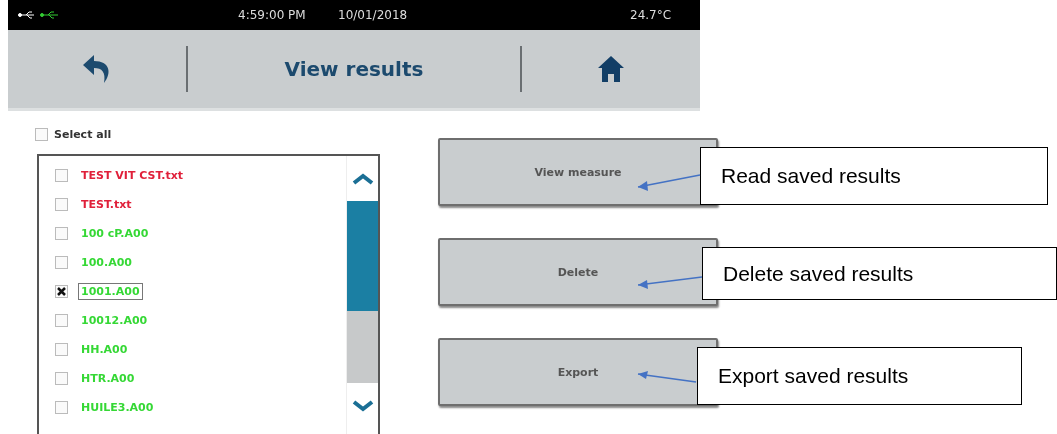  What do you see at coordinates (83, 134) in the screenshot?
I see `select-all-label: Select all` at bounding box center [83, 134].